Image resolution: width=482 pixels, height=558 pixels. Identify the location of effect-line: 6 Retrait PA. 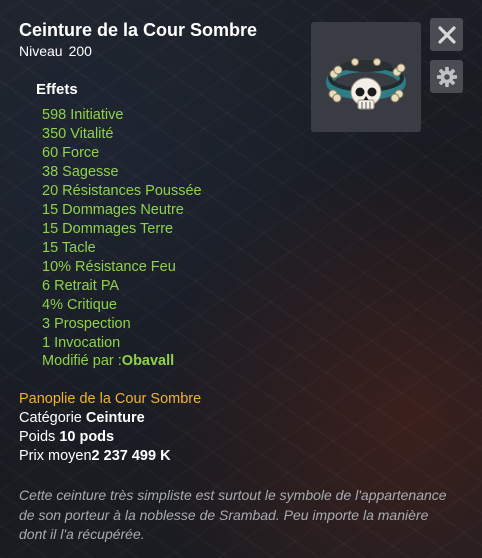
(81, 286).